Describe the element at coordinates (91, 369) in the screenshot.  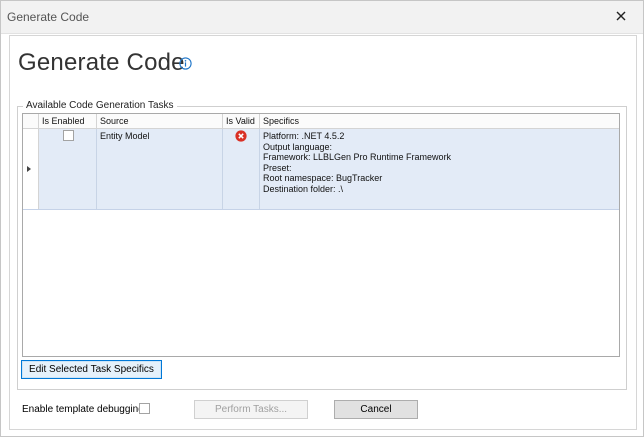
I see `edit-selected-task-specifics-button: Edit Selected Task Specifics` at that location.